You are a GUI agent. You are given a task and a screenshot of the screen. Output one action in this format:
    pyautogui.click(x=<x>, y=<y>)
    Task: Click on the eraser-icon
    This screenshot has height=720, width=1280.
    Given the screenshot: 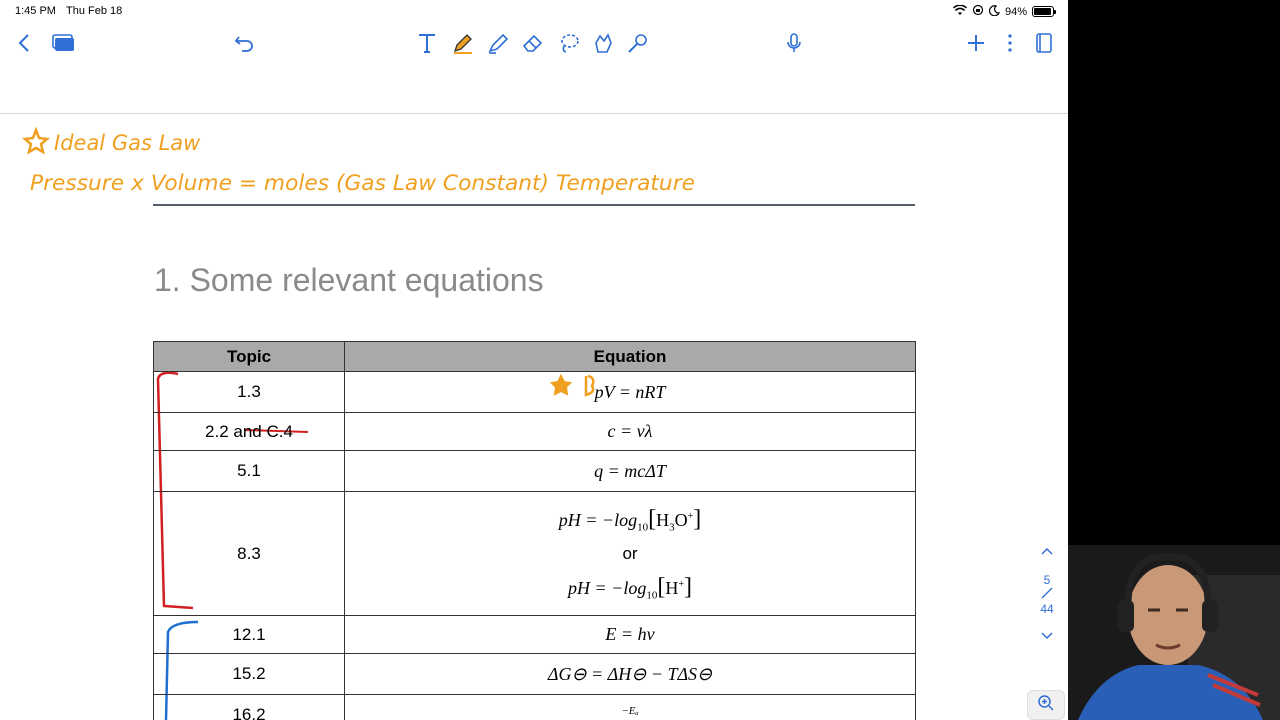 What is the action you would take?
    pyautogui.click(x=533, y=43)
    